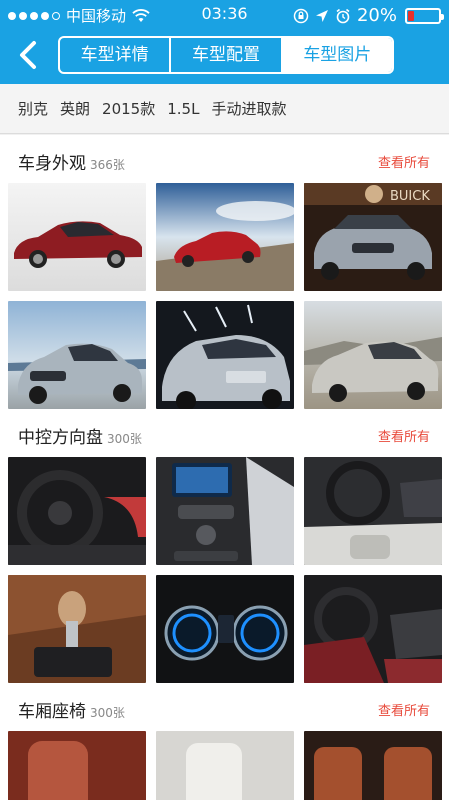 The width and height of the screenshot is (449, 800). What do you see at coordinates (75, 109) in the screenshot?
I see `breadcrumb-series: 英朗` at bounding box center [75, 109].